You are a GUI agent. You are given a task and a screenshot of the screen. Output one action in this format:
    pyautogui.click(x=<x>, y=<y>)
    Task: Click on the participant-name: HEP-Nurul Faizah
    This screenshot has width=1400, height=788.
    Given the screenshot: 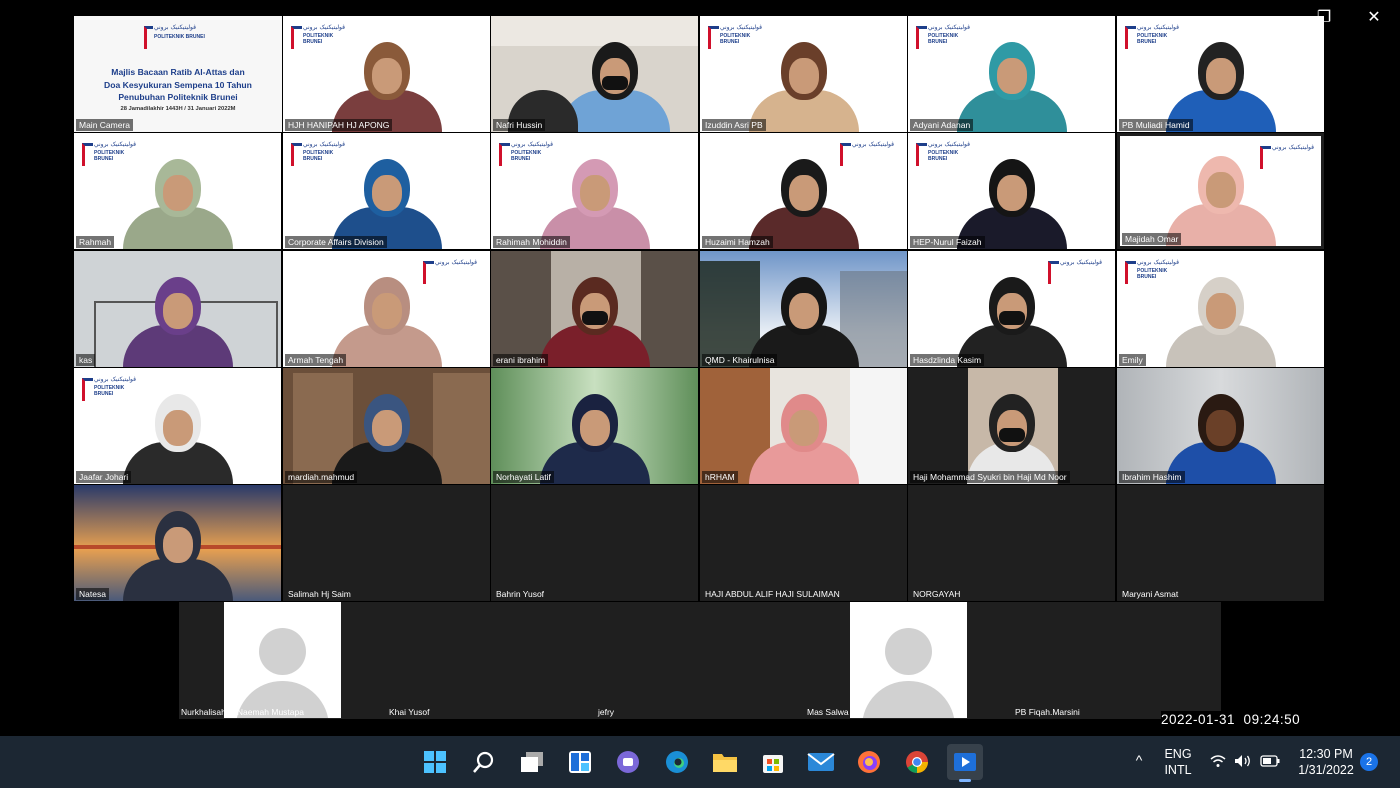 What is the action you would take?
    pyautogui.click(x=947, y=242)
    